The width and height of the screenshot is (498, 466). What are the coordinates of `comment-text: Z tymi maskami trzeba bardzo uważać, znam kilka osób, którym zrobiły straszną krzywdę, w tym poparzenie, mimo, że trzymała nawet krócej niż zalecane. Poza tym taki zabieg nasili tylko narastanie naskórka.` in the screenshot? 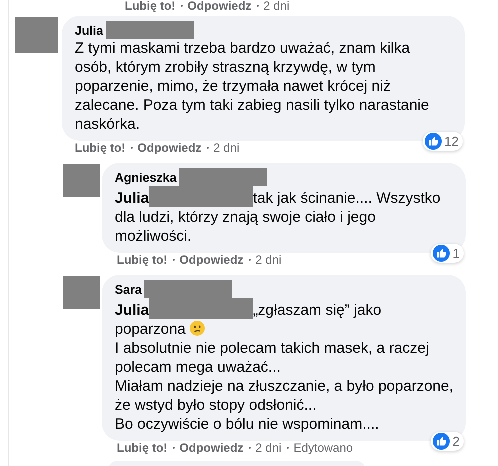 It's located at (252, 86).